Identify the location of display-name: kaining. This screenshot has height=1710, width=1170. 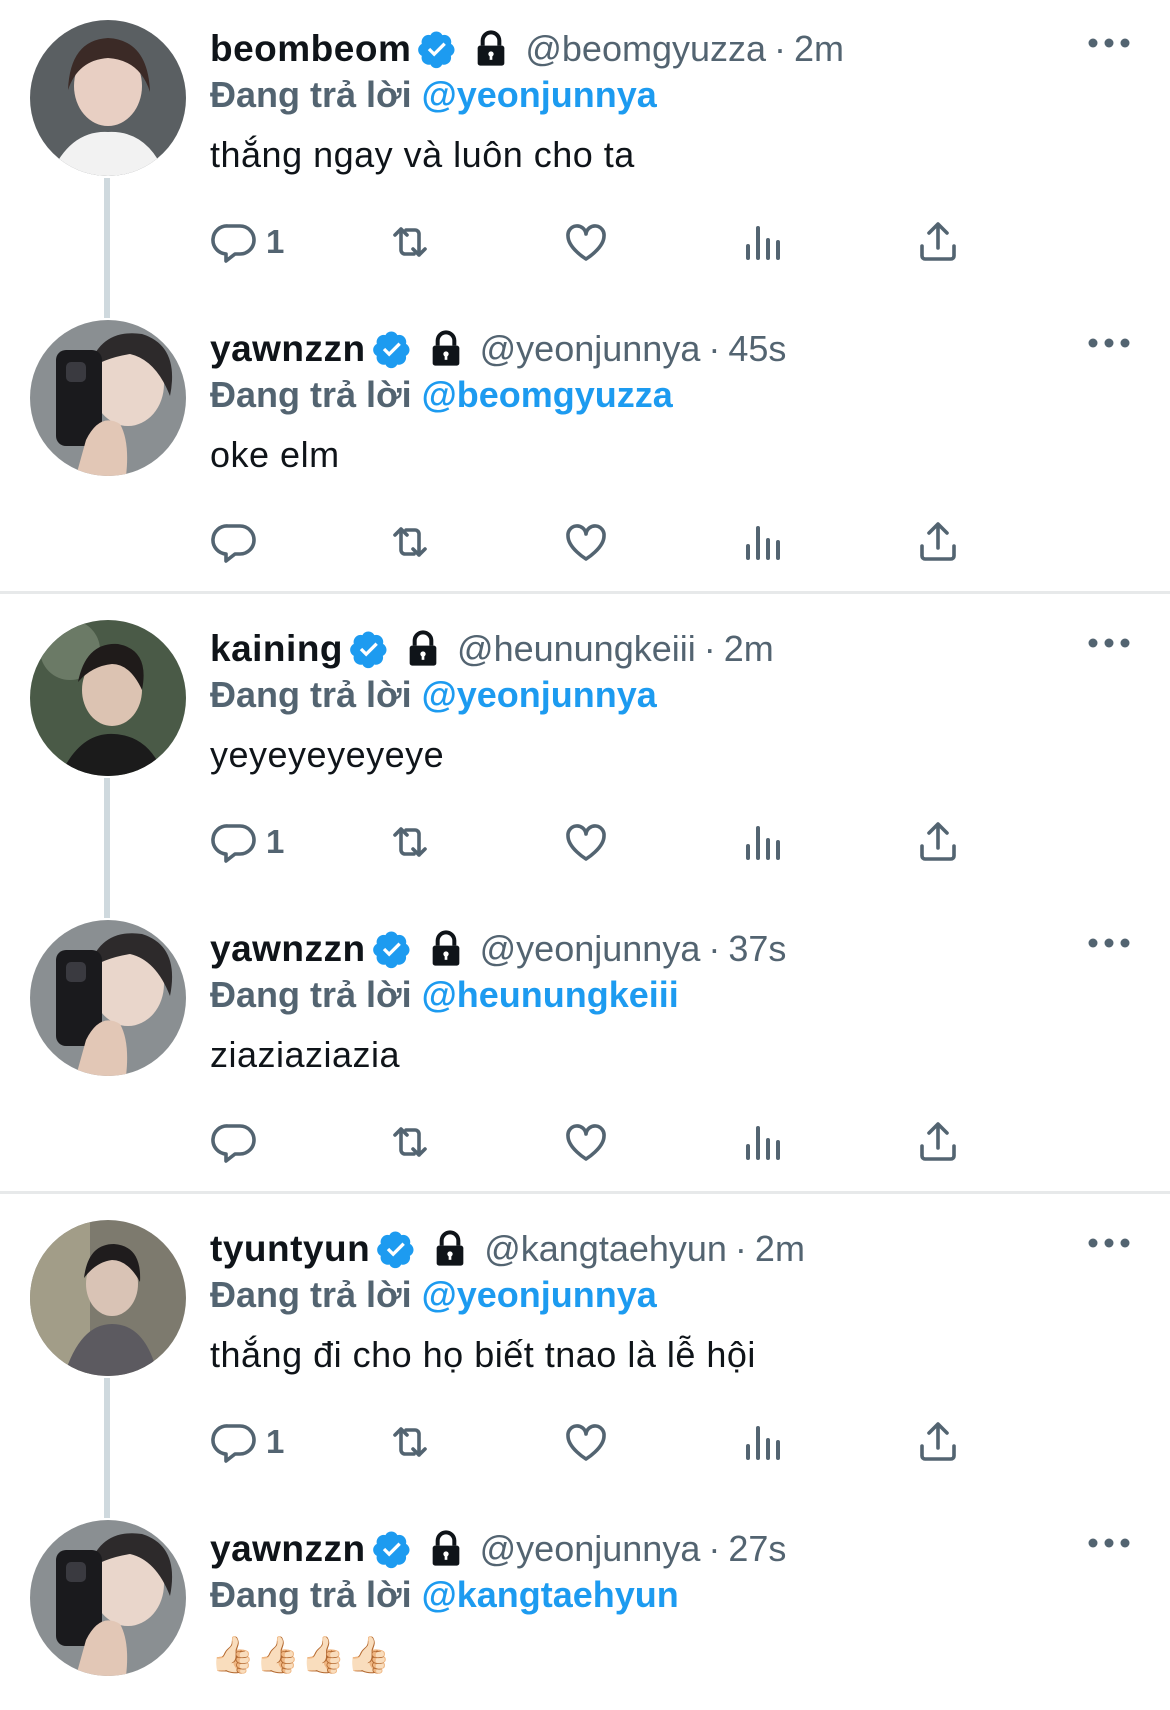
(276, 649).